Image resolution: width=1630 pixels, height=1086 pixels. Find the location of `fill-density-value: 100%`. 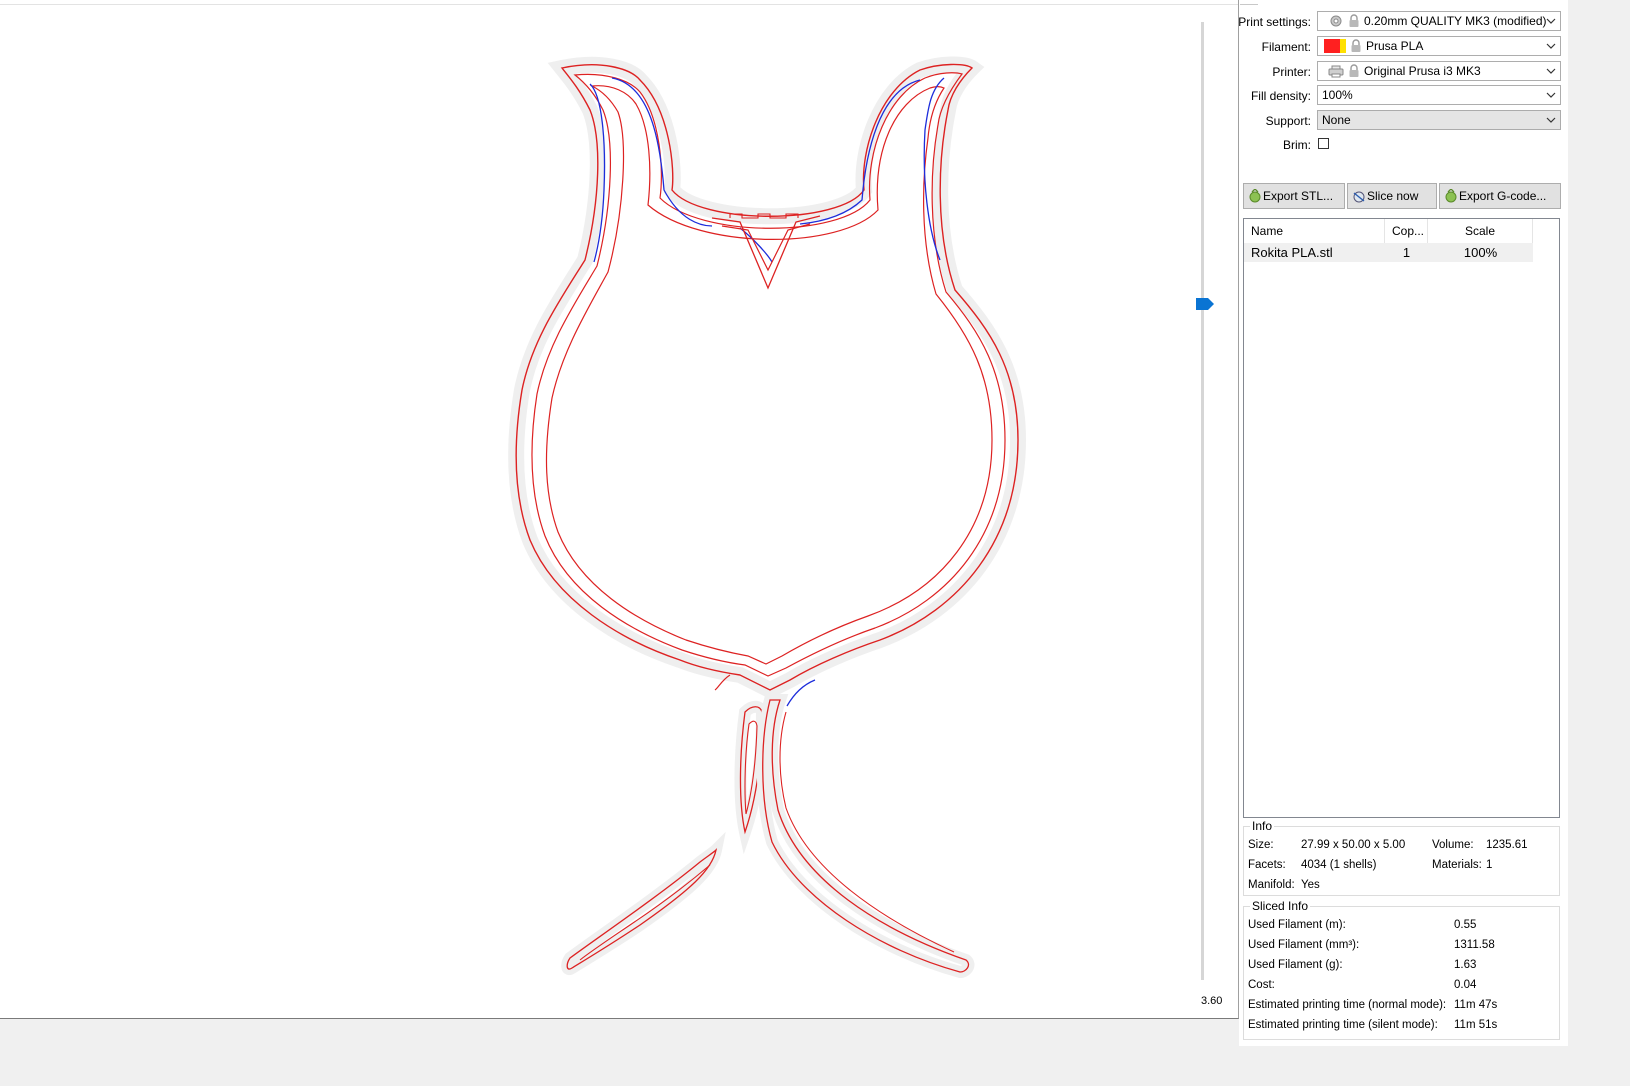

fill-density-value: 100% is located at coordinates (1337, 95).